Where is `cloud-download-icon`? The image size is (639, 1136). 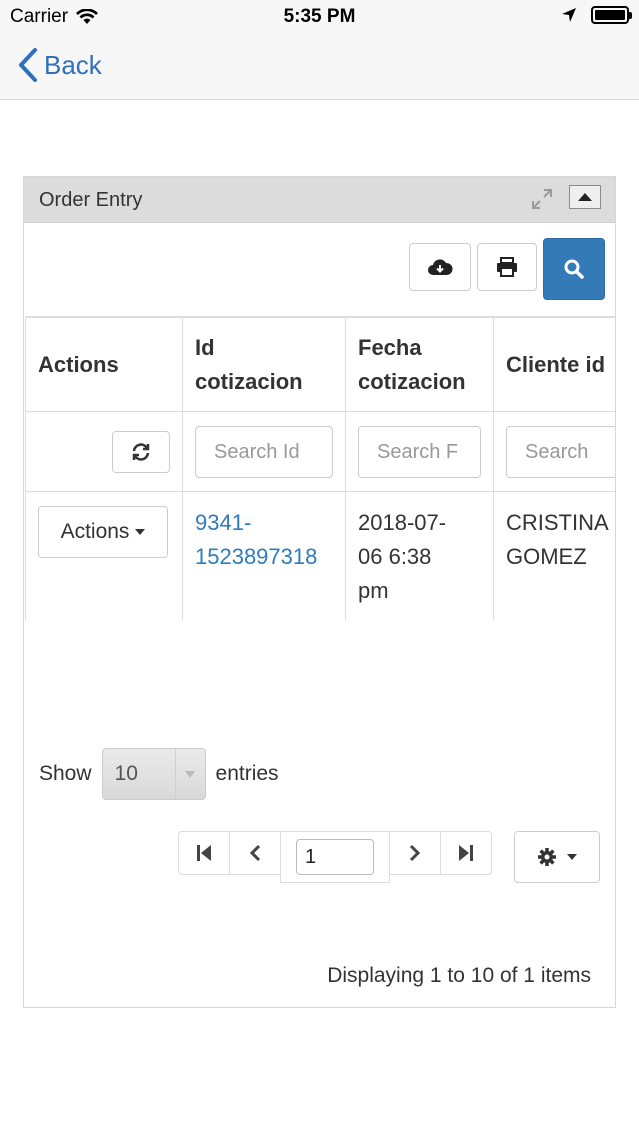 cloud-download-icon is located at coordinates (440, 267).